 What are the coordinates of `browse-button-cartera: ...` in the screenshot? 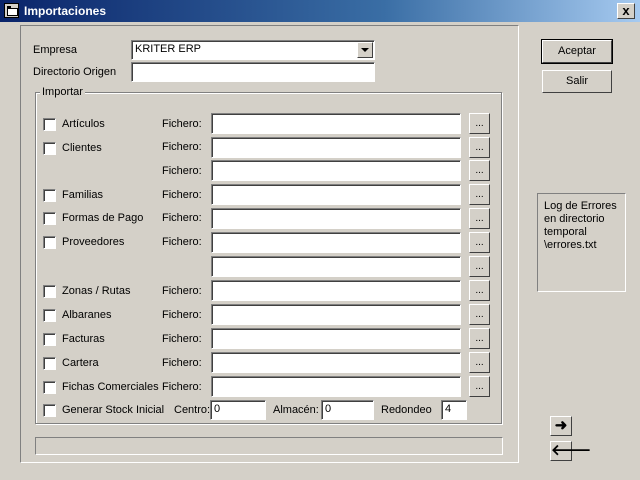 It's located at (479, 362).